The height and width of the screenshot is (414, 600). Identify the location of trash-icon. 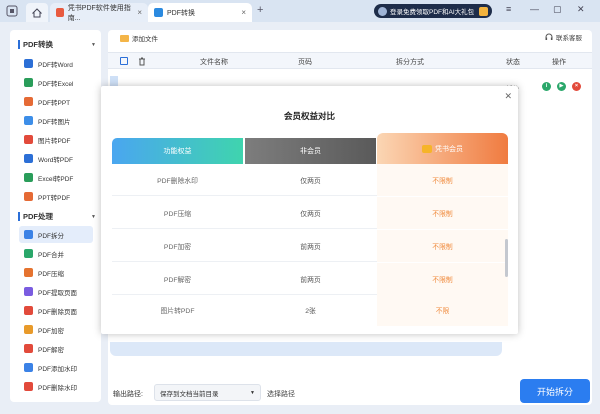
(142, 61).